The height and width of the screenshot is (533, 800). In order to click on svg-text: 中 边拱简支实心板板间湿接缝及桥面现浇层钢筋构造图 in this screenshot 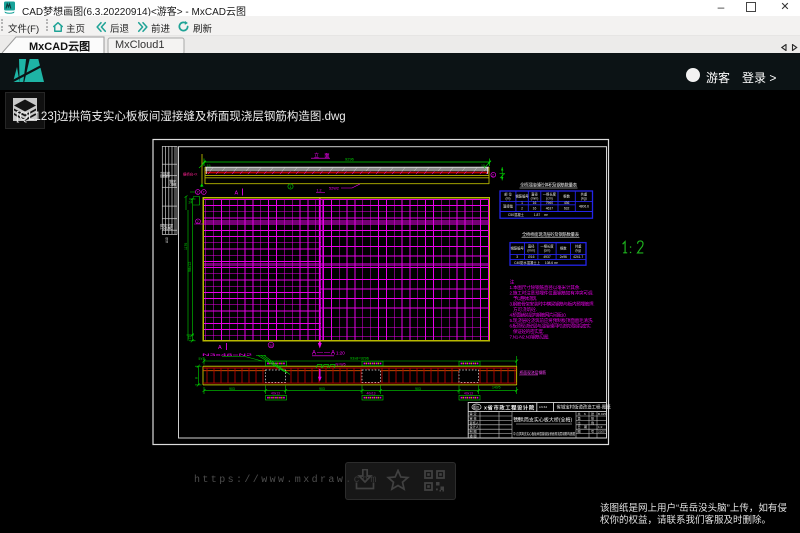, I will do `click(544, 433)`.